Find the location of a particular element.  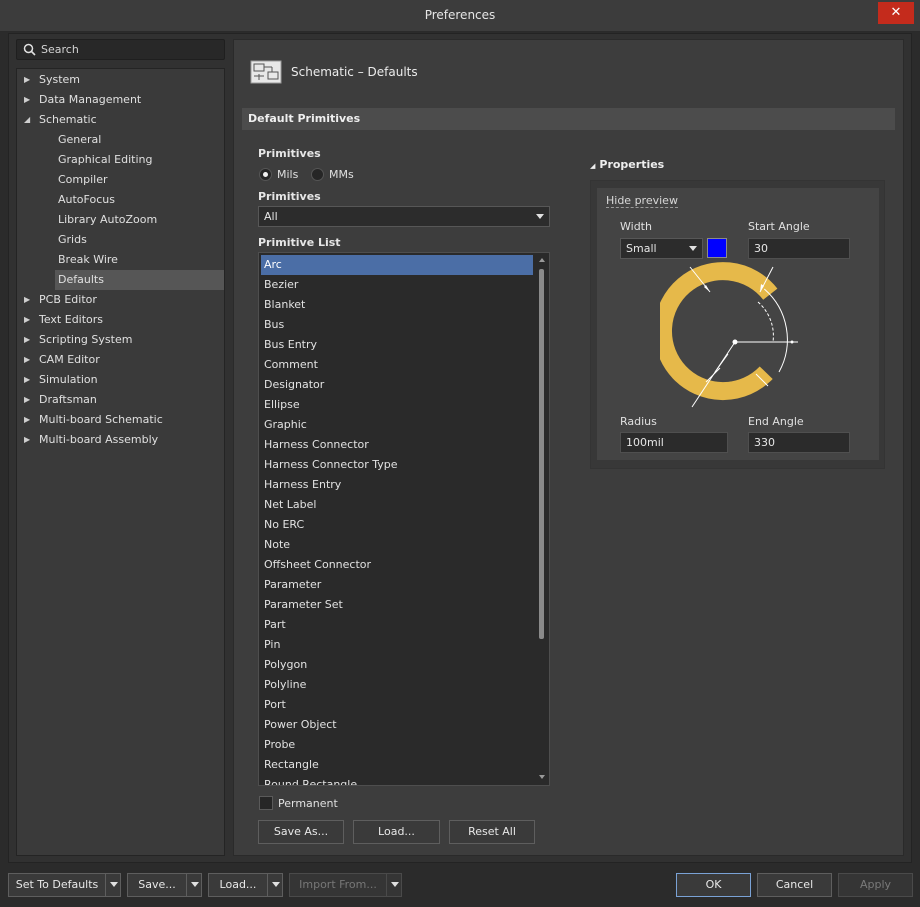

primitives-filter-select: All is located at coordinates (404, 216).